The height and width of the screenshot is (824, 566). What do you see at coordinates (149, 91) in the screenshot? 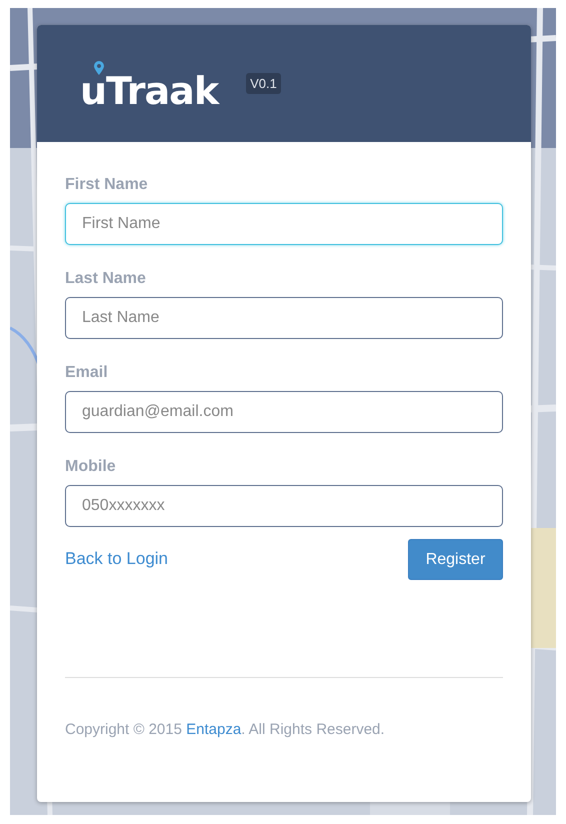
I see `logo-text: uTraak` at bounding box center [149, 91].